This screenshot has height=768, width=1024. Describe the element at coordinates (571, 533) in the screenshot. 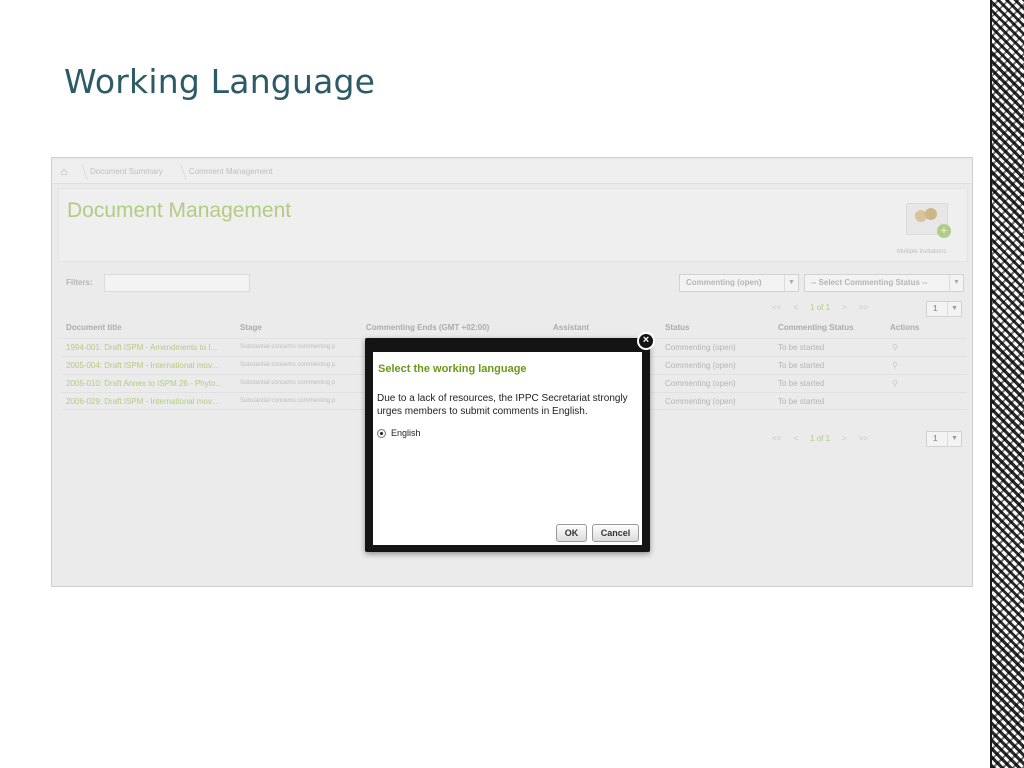

I see `ok-button: OK` at that location.